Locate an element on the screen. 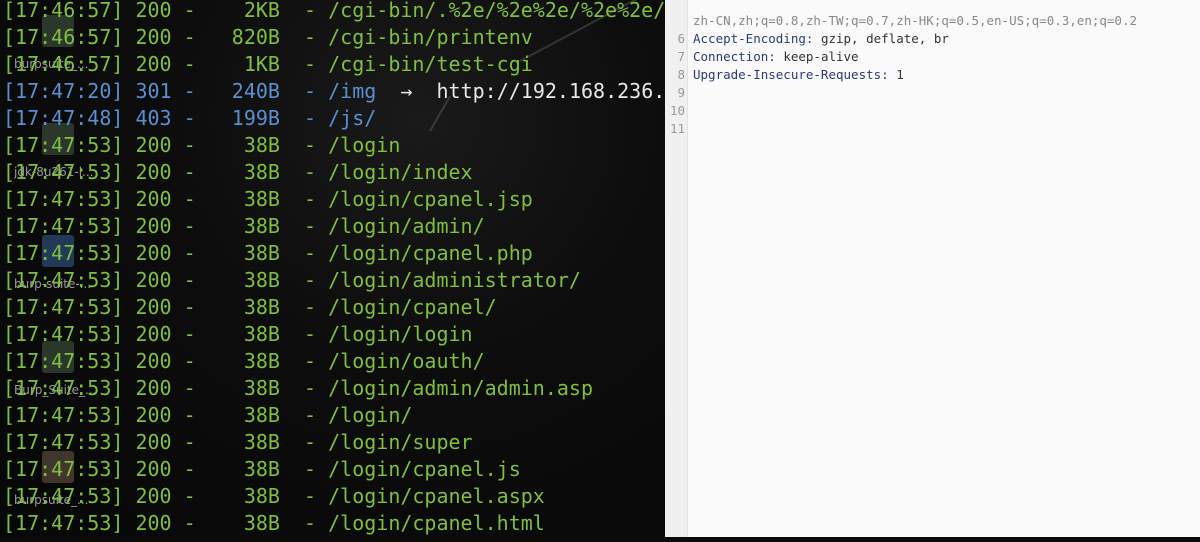 The height and width of the screenshot is (542, 1200). log-line: [17:47:48] 403 - 199B - /js/ is located at coordinates (189, 118).